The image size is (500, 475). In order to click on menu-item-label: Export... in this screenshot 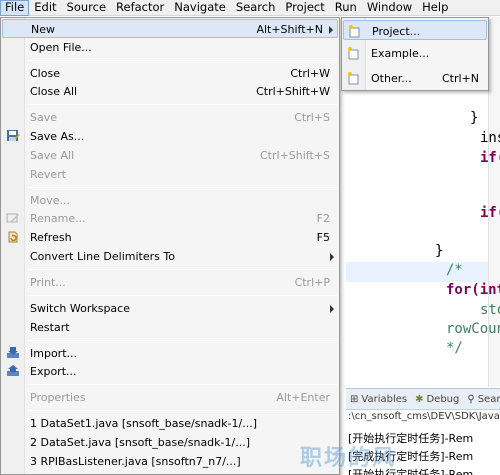, I will do `click(53, 371)`.